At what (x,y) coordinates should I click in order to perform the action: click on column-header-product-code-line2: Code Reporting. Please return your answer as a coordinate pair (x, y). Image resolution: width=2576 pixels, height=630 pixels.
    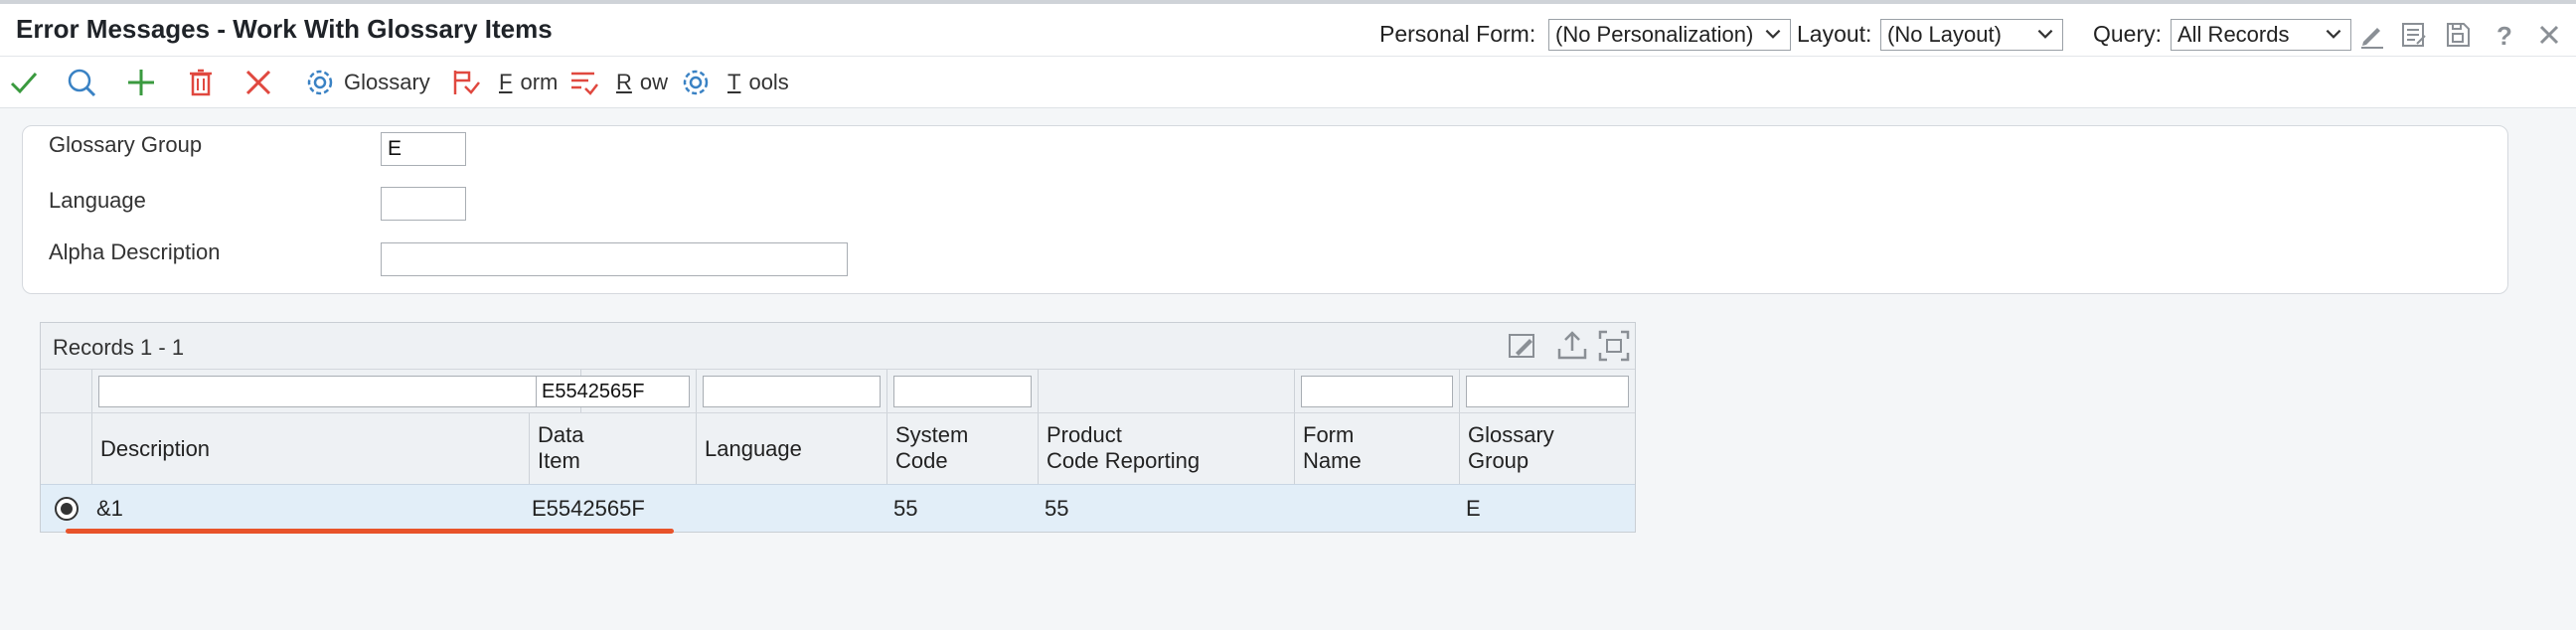
    Looking at the image, I should click on (1123, 460).